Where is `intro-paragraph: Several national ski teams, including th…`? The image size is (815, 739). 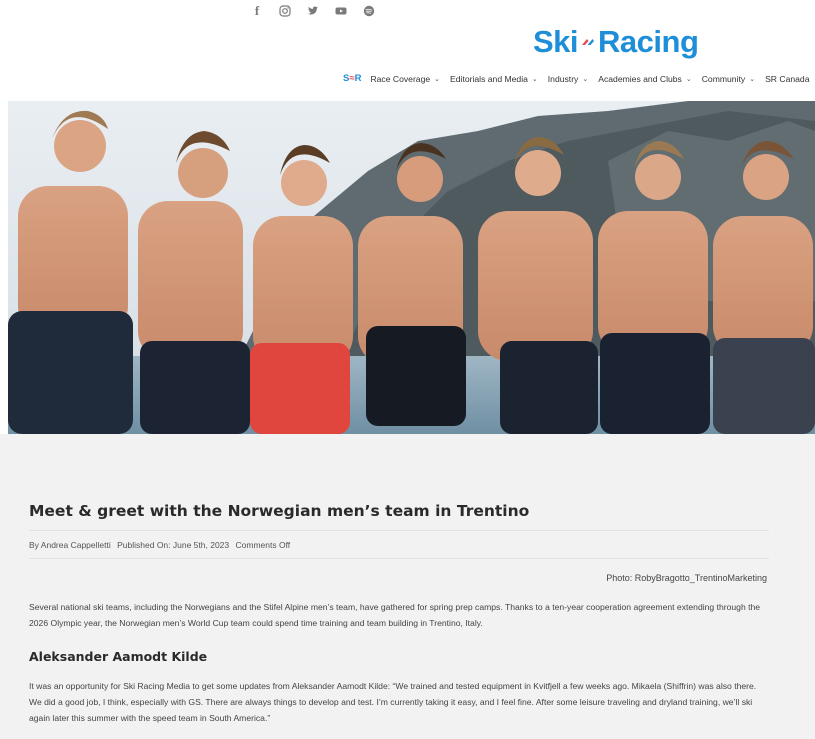
intro-paragraph: Several national ski teams, including th… is located at coordinates (395, 615).